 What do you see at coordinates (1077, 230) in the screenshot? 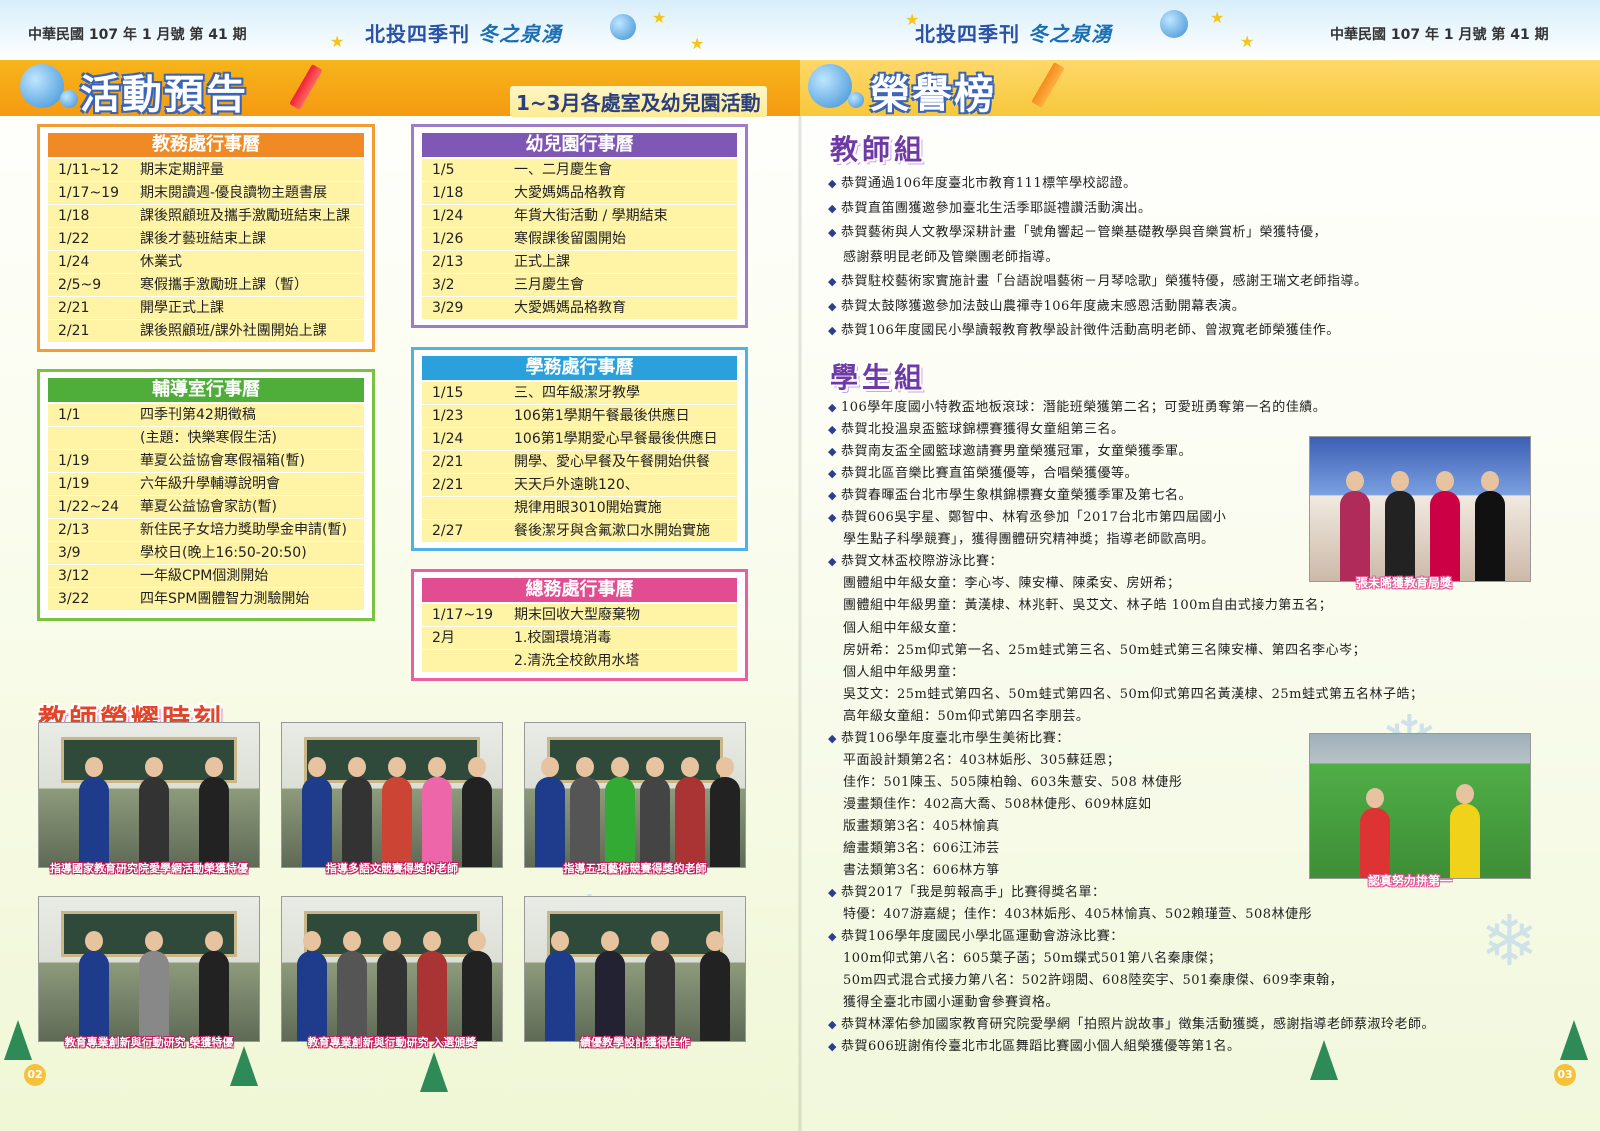
I see `honor-line: 恭賀藝術與人文教學深耕計畫「號角響起－管樂基礎教學與音樂賞析」榮獲特優，` at bounding box center [1077, 230].